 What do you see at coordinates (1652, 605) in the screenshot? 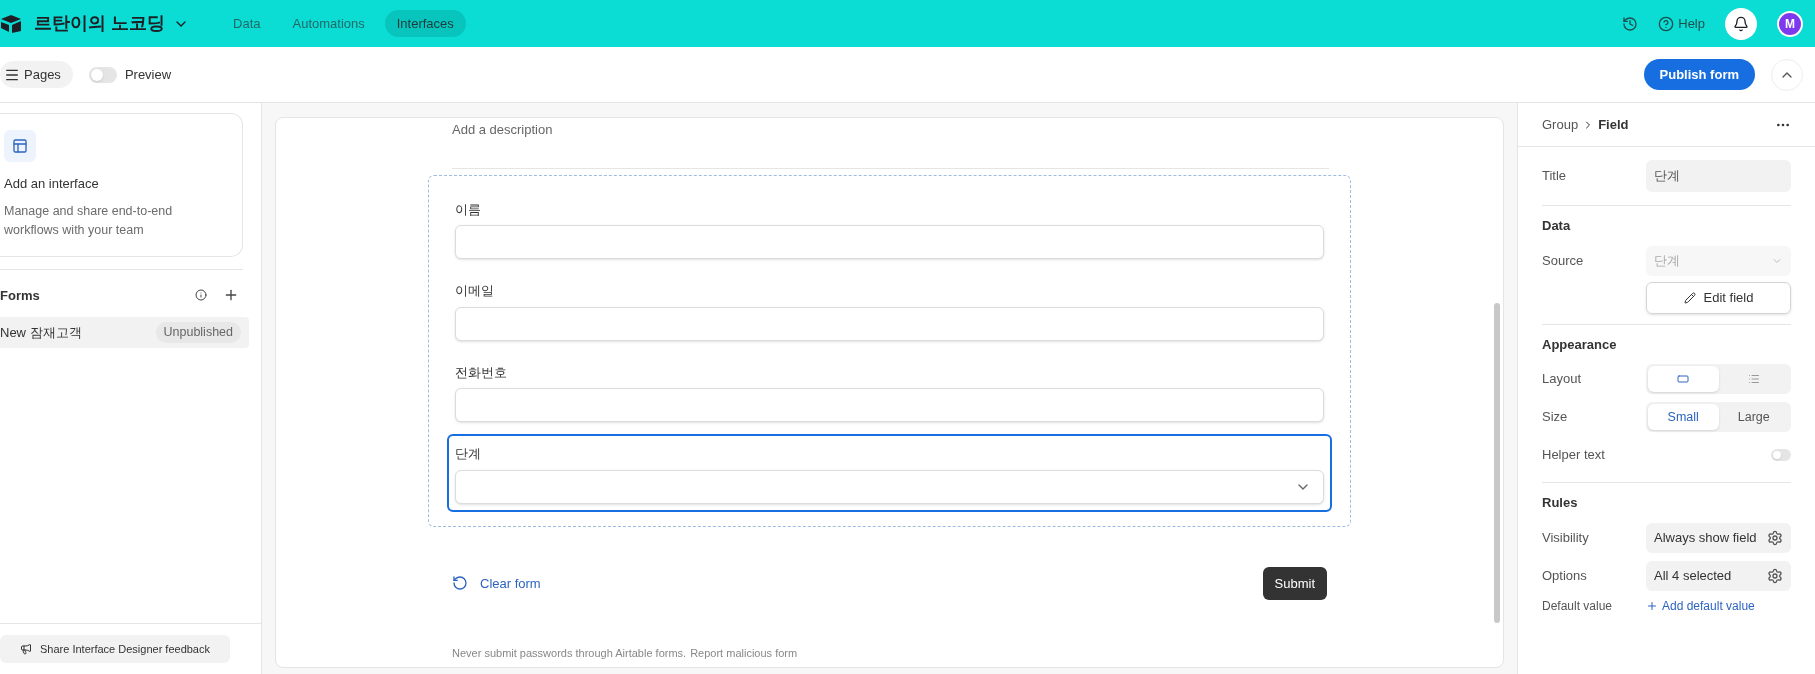
I see `add-icon` at bounding box center [1652, 605].